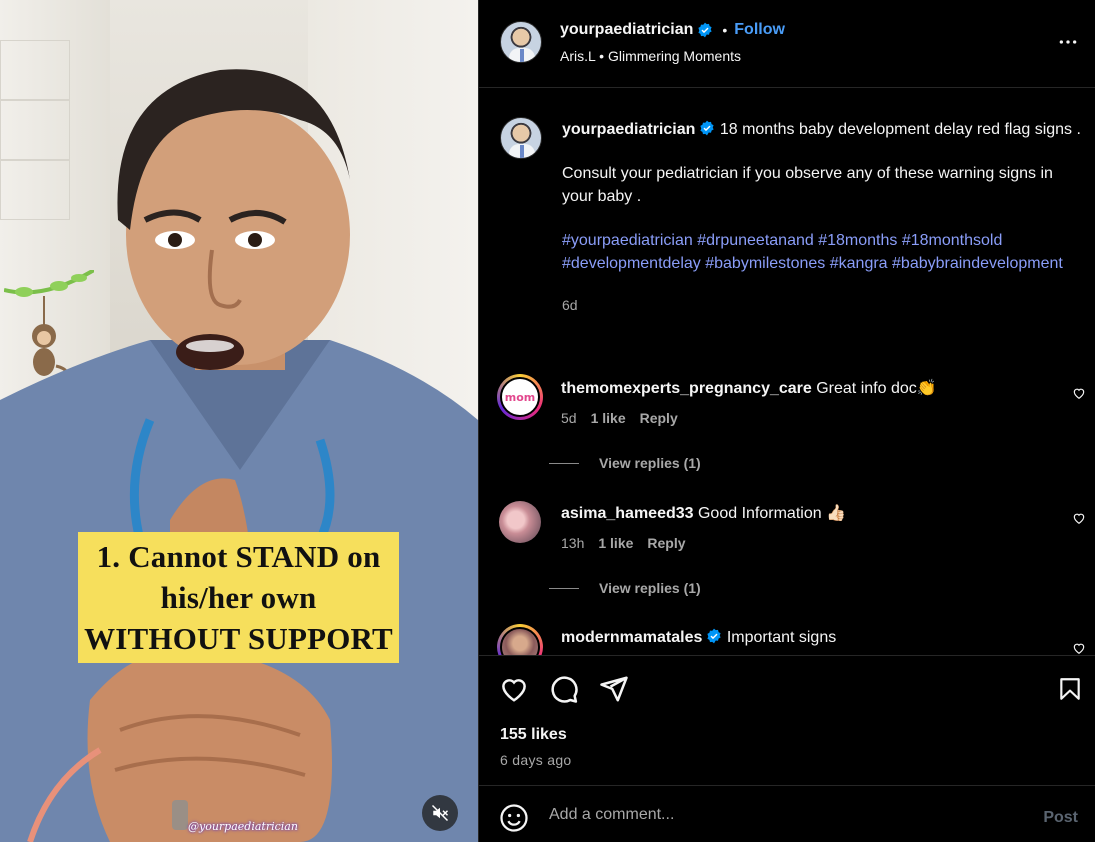 The image size is (1095, 842). Describe the element at coordinates (822, 305) in the screenshot. I see `caption-timestamp: 6d` at that location.